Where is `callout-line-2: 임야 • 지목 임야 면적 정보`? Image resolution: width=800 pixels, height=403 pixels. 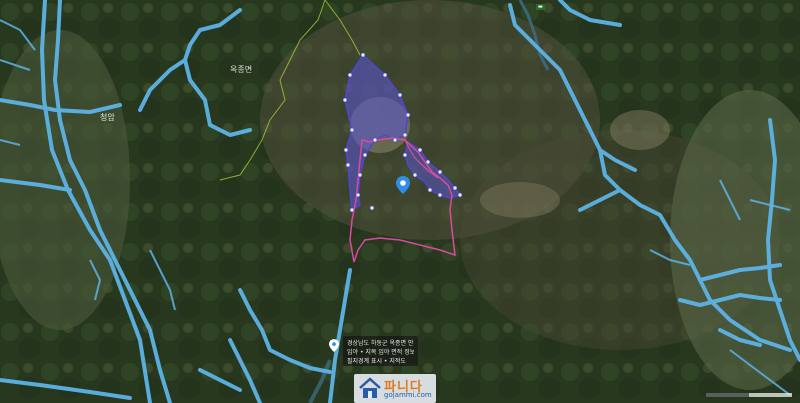
callout-line-2: 임야 • 지목 임야 면적 정보 is located at coordinates (380, 352).